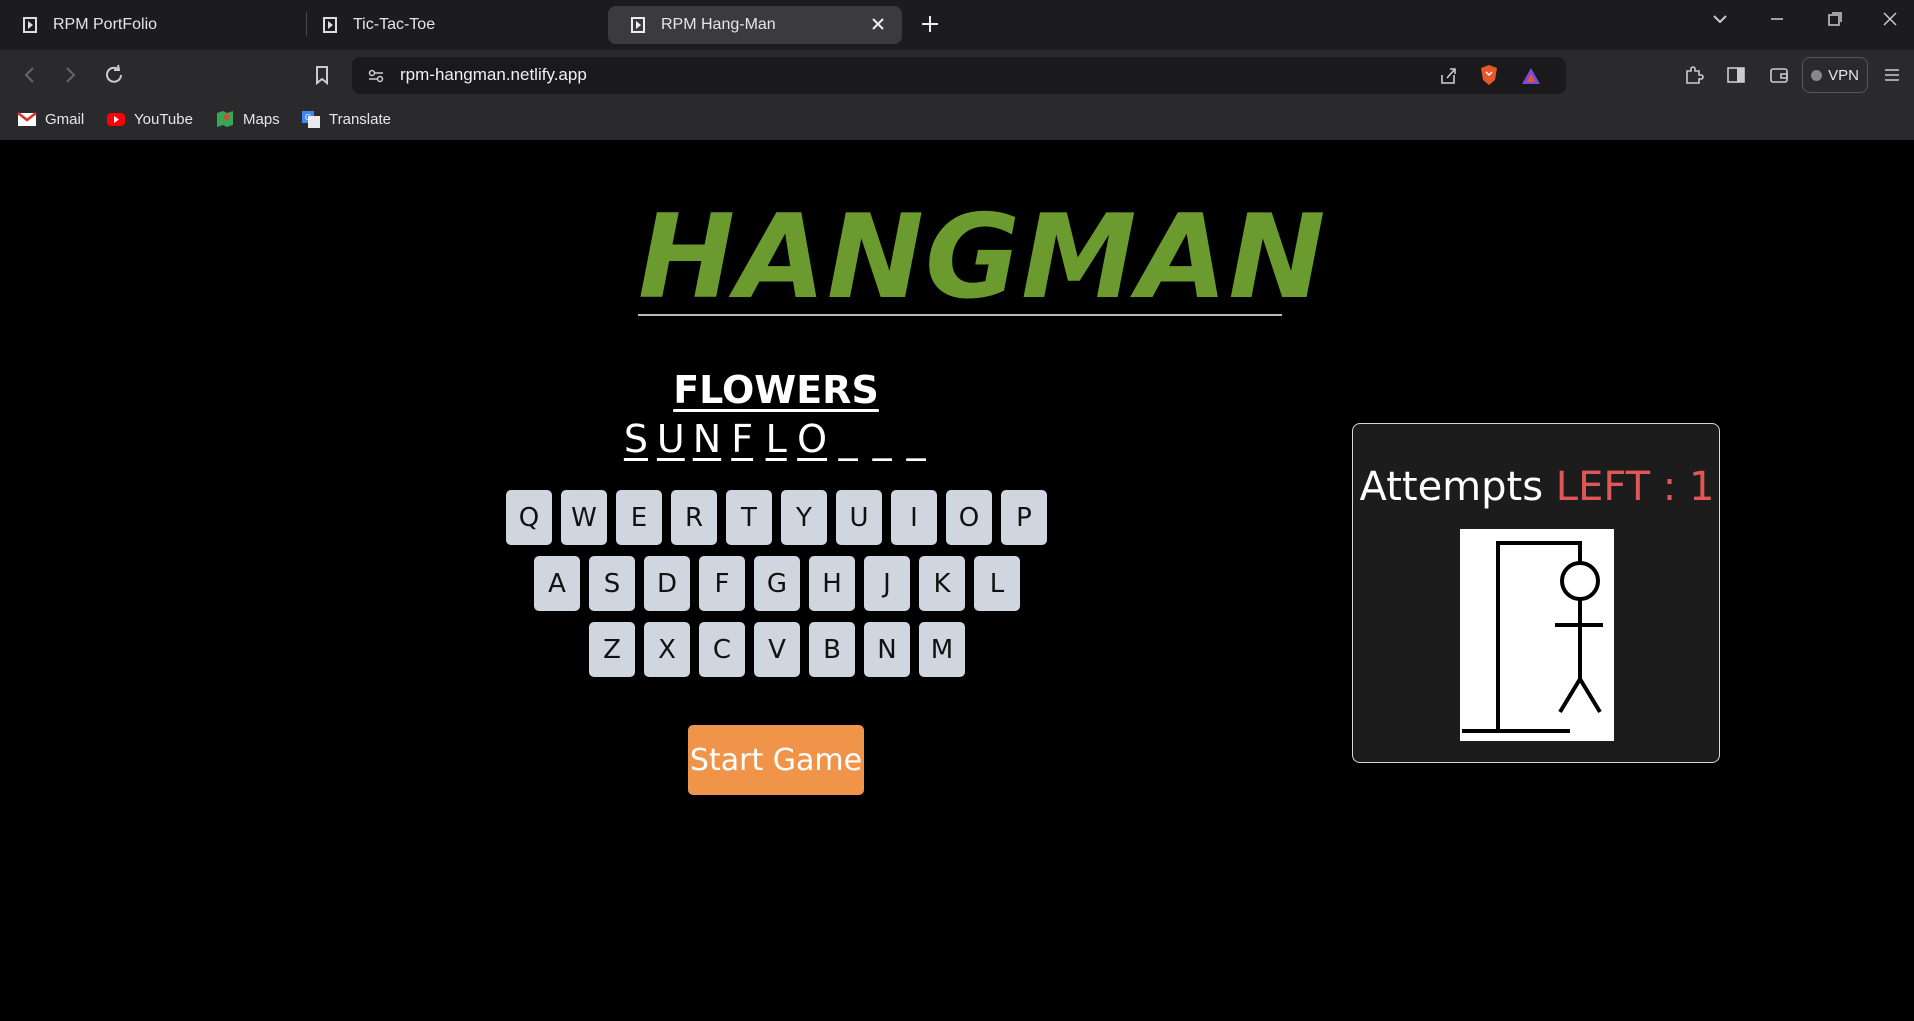 The width and height of the screenshot is (1914, 1021). Describe the element at coordinates (529, 517) in the screenshot. I see `key-q: Q` at that location.